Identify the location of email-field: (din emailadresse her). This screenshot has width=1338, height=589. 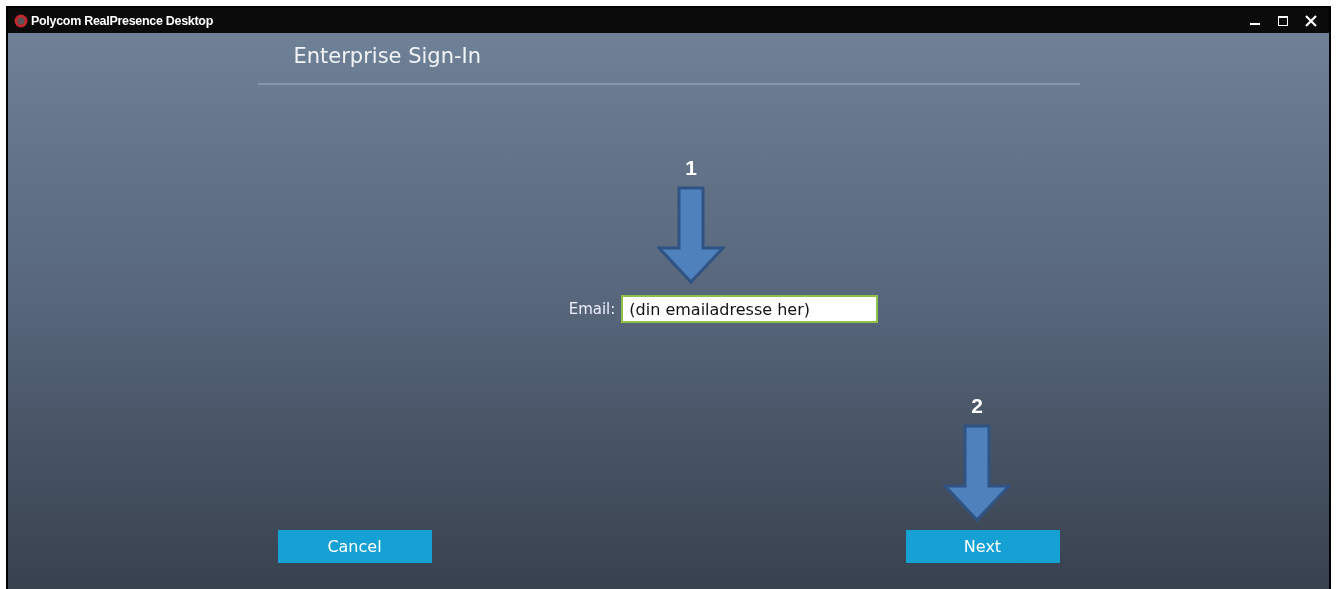
(750, 309).